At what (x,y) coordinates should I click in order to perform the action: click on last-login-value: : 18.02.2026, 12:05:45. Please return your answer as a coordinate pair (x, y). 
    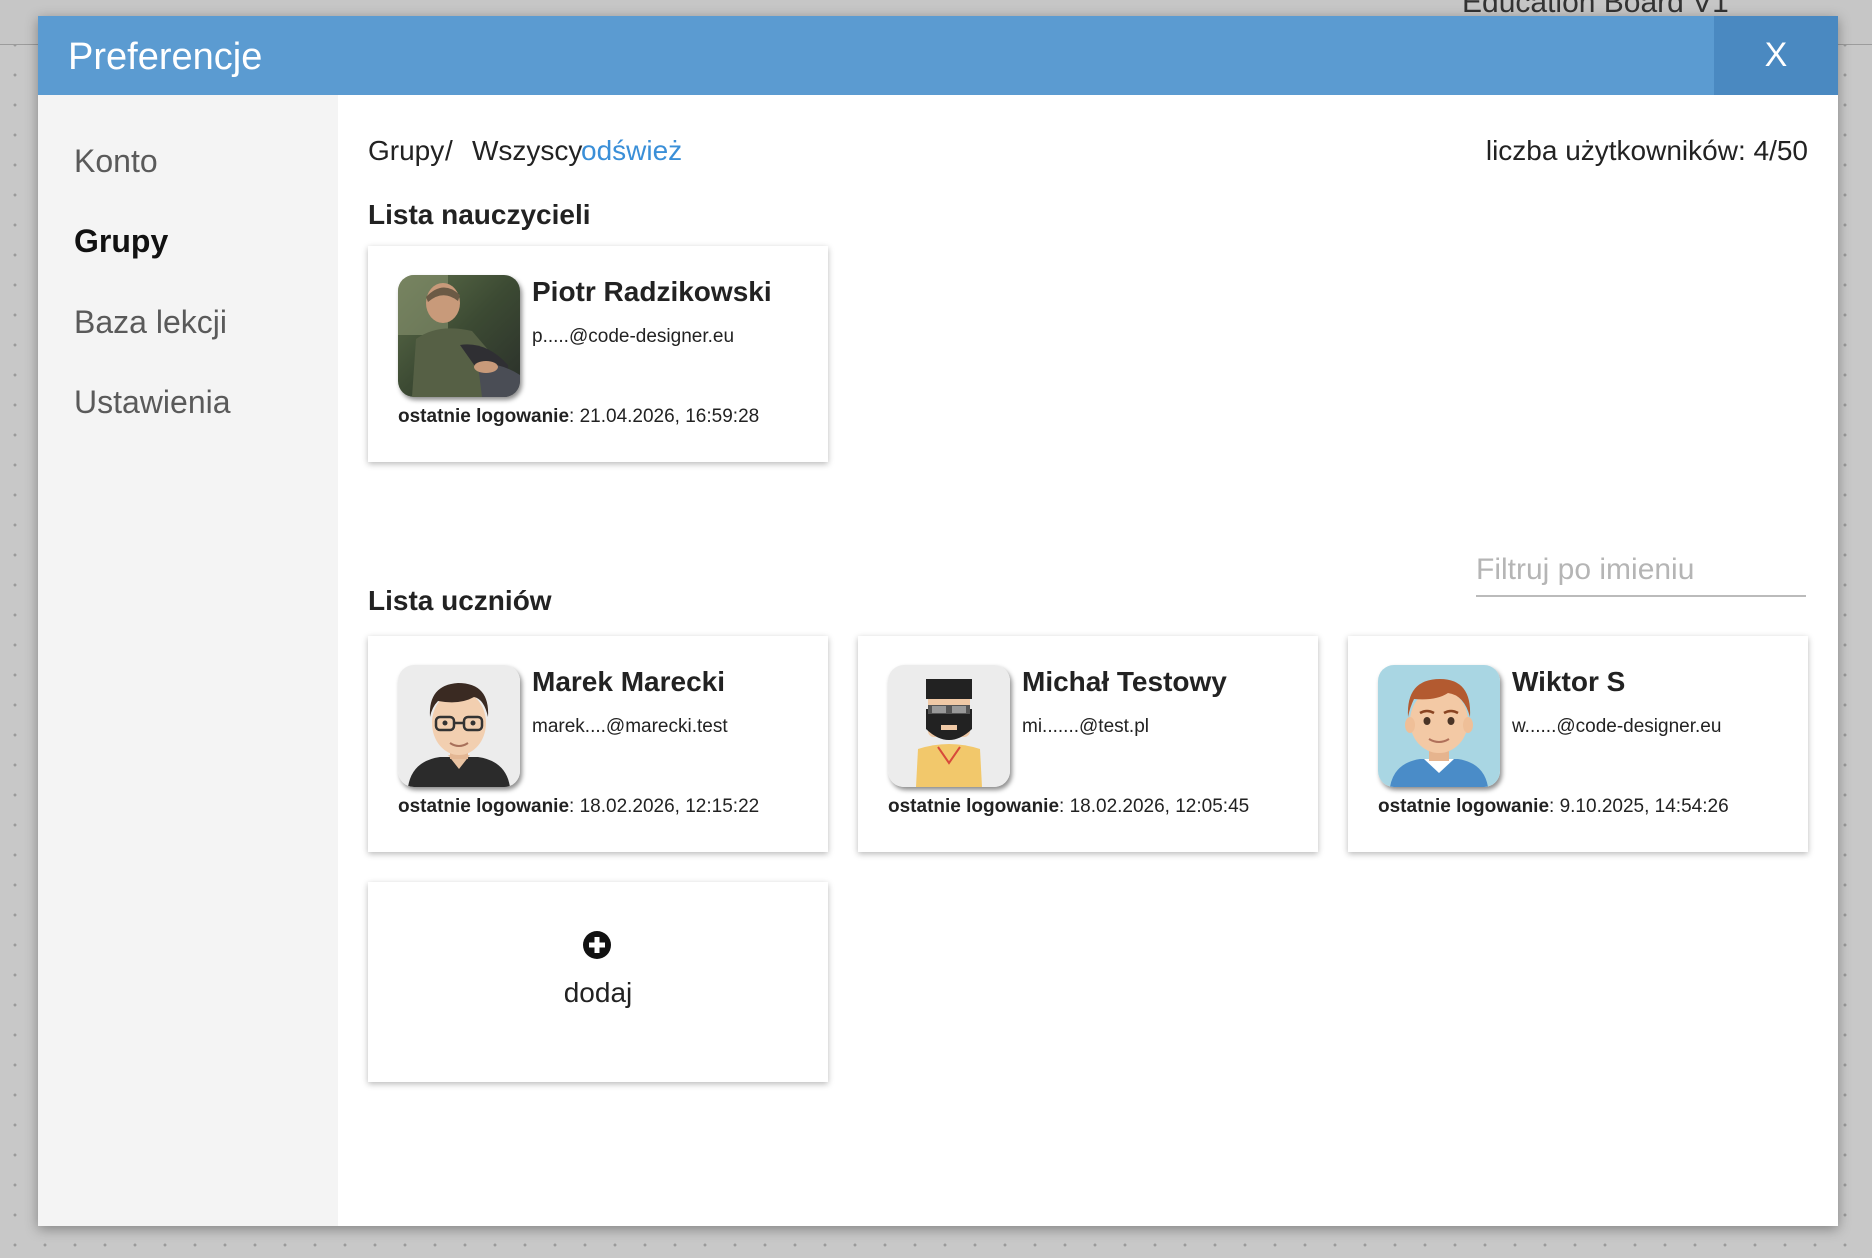
    Looking at the image, I should click on (1154, 806).